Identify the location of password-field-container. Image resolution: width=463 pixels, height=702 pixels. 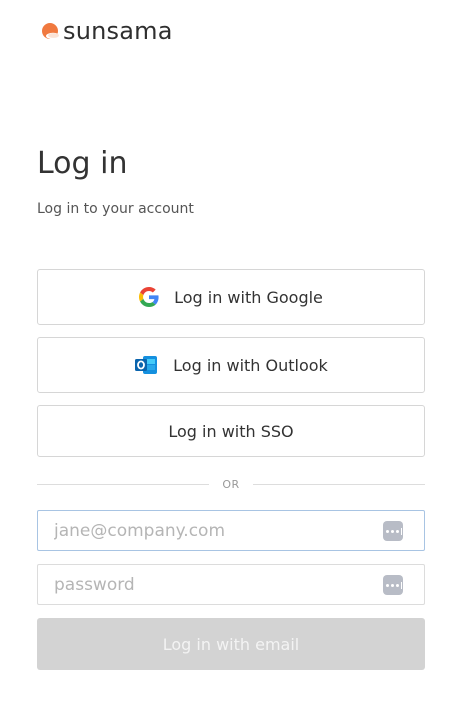
(231, 584).